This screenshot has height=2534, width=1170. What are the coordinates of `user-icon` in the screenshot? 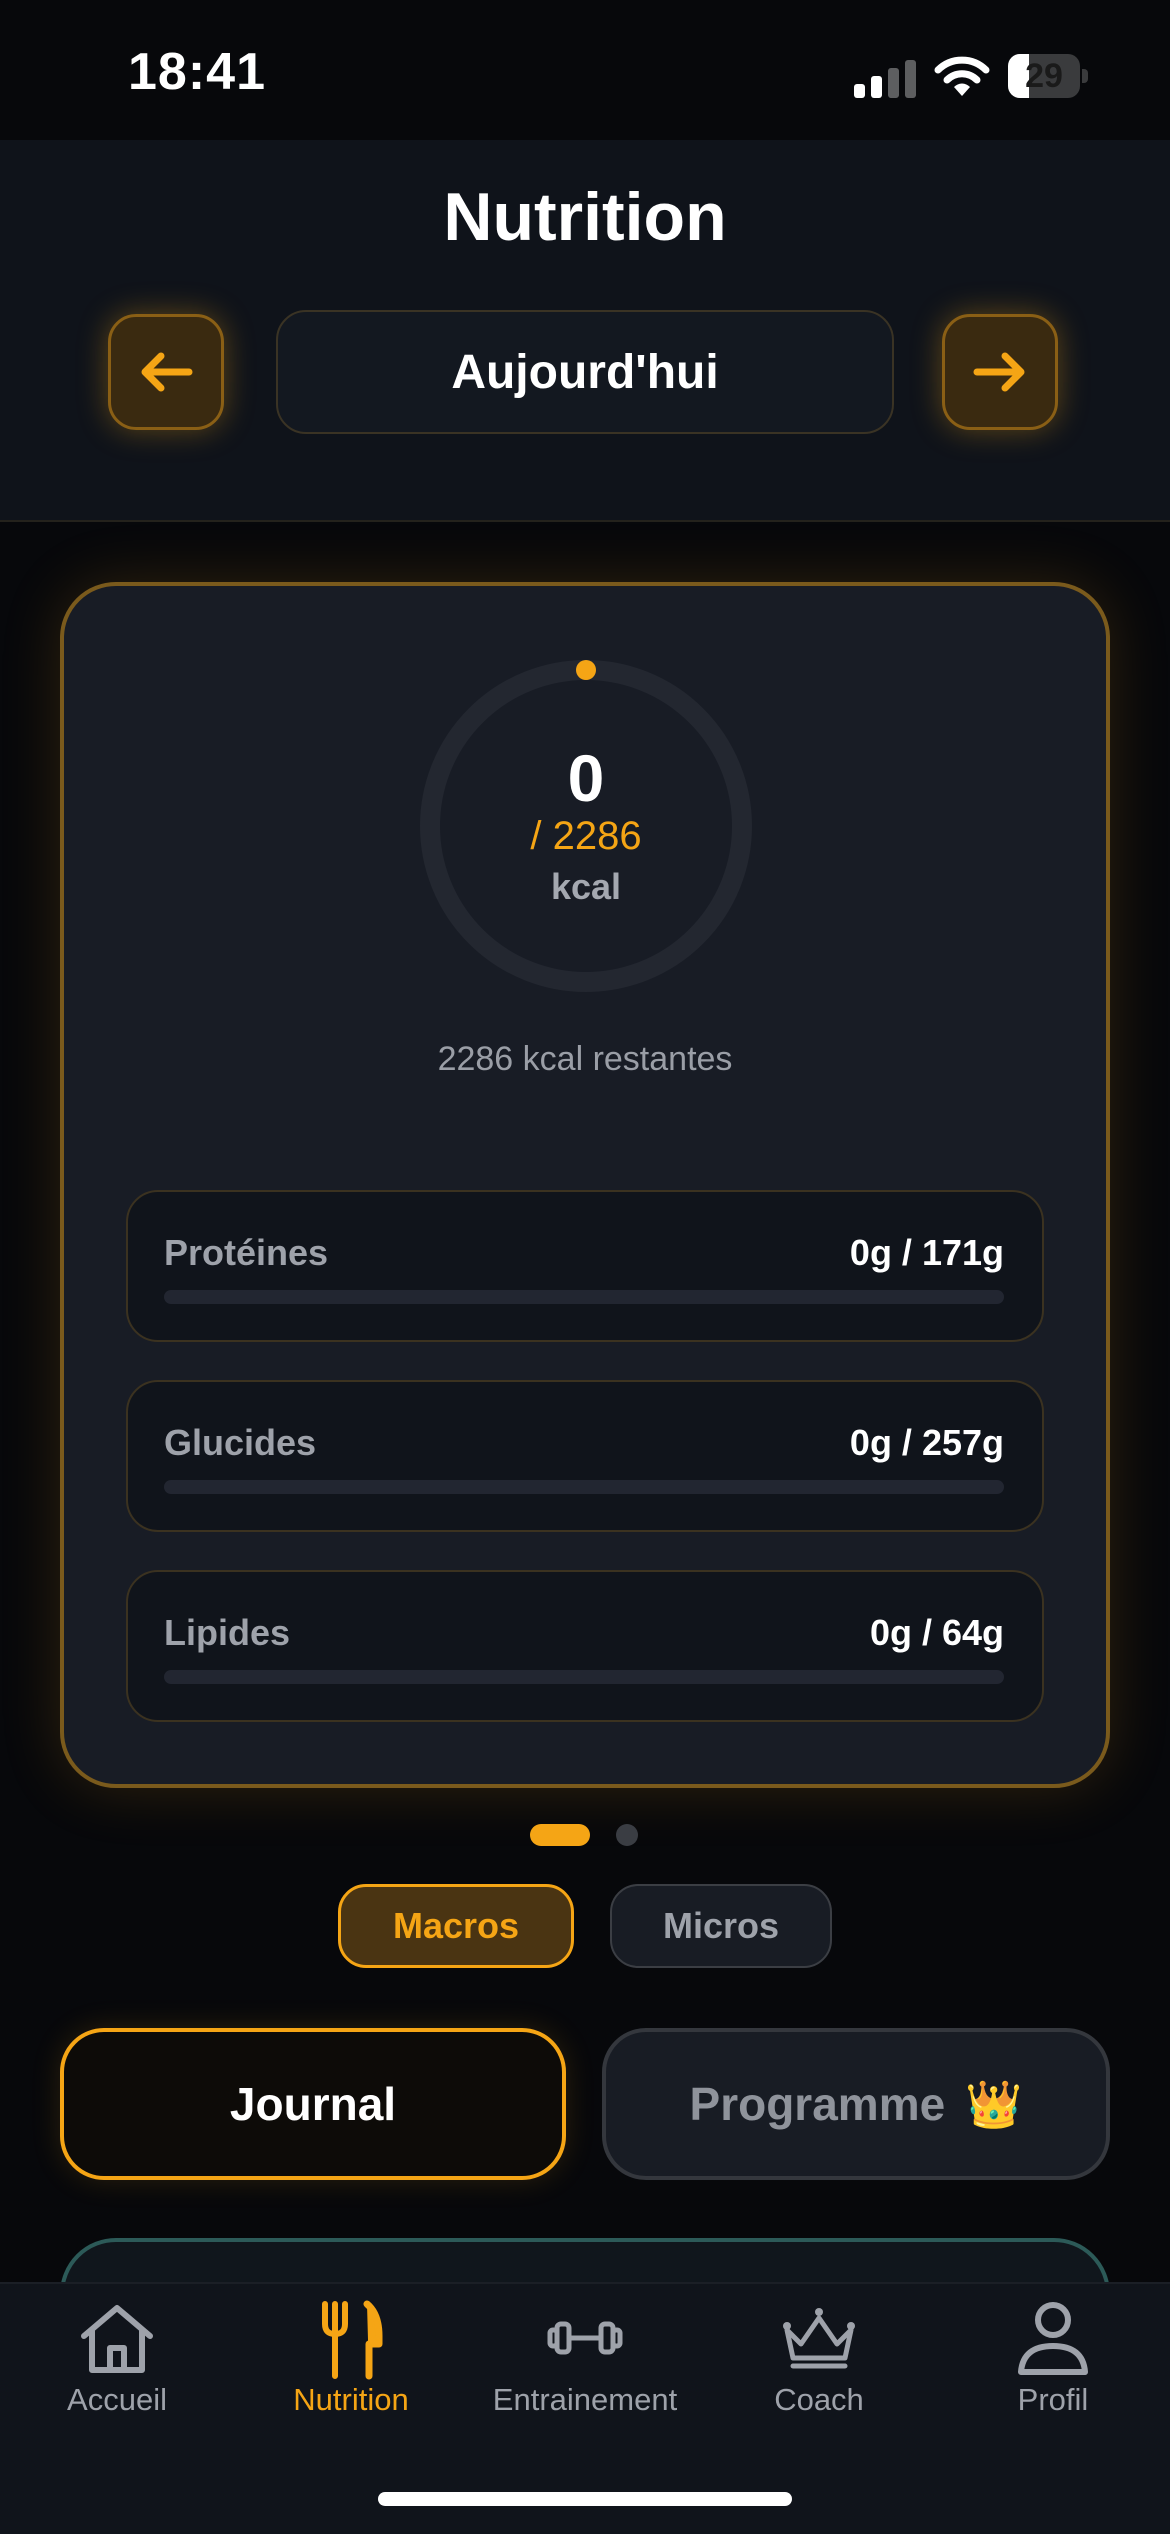 It's located at (1053, 2338).